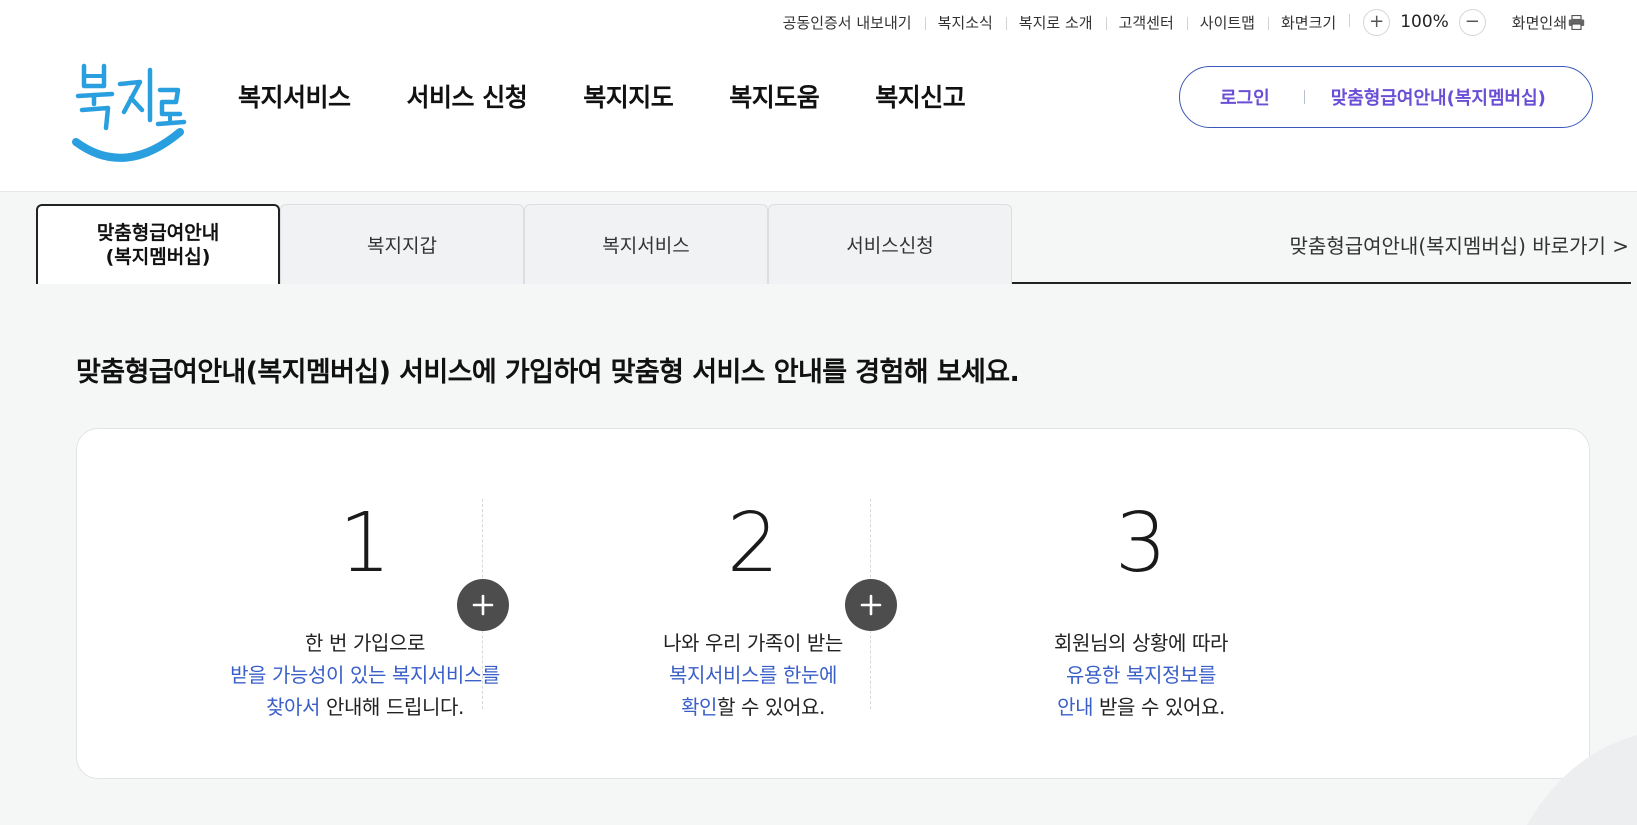 This screenshot has height=825, width=1637. Describe the element at coordinates (753, 543) in the screenshot. I see `step-number: 2` at that location.